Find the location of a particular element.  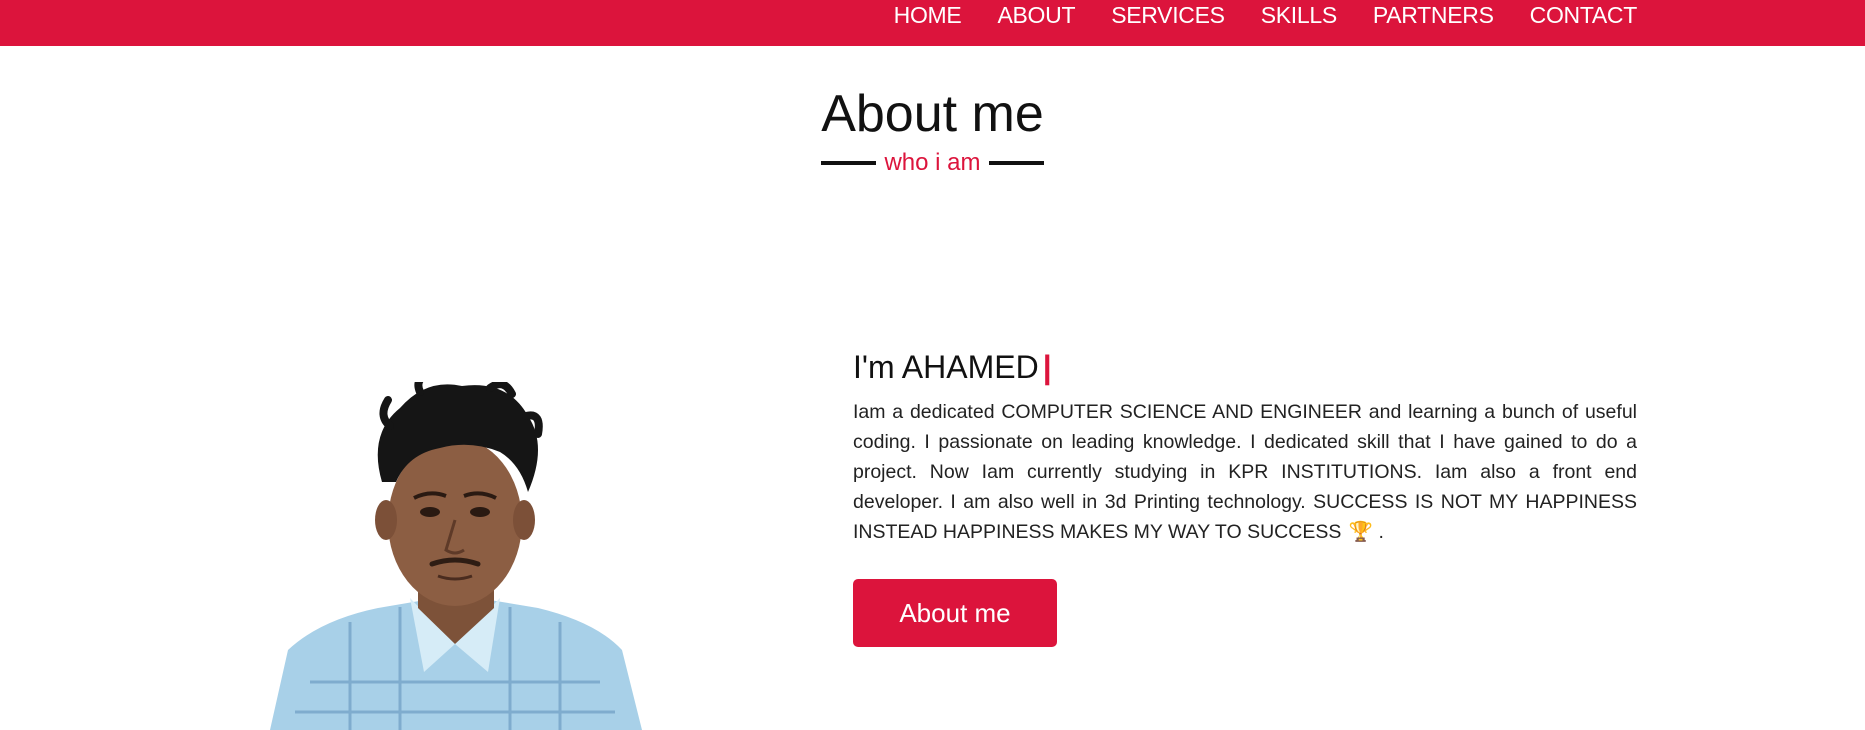

nav-about: ABOUT is located at coordinates (1036, 15).